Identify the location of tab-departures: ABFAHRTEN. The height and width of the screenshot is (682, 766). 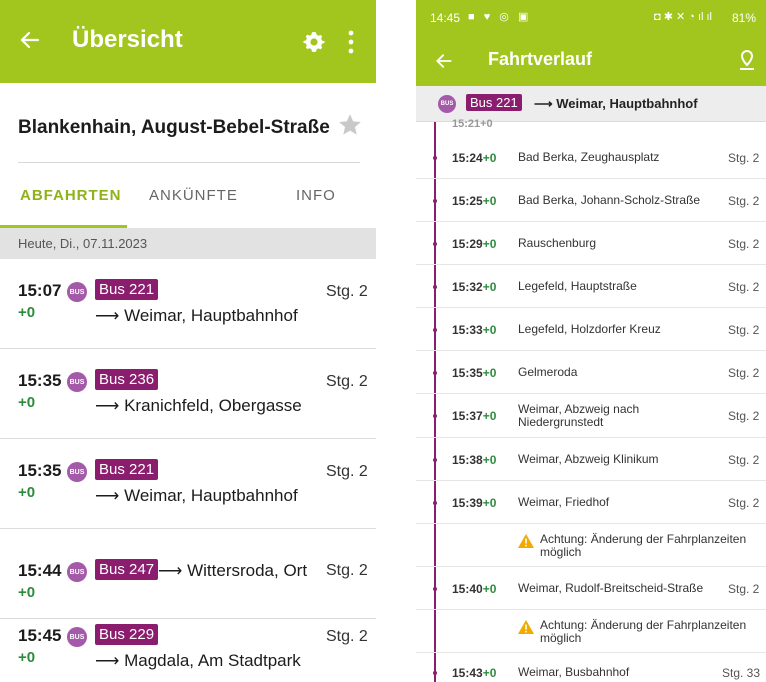
(71, 195).